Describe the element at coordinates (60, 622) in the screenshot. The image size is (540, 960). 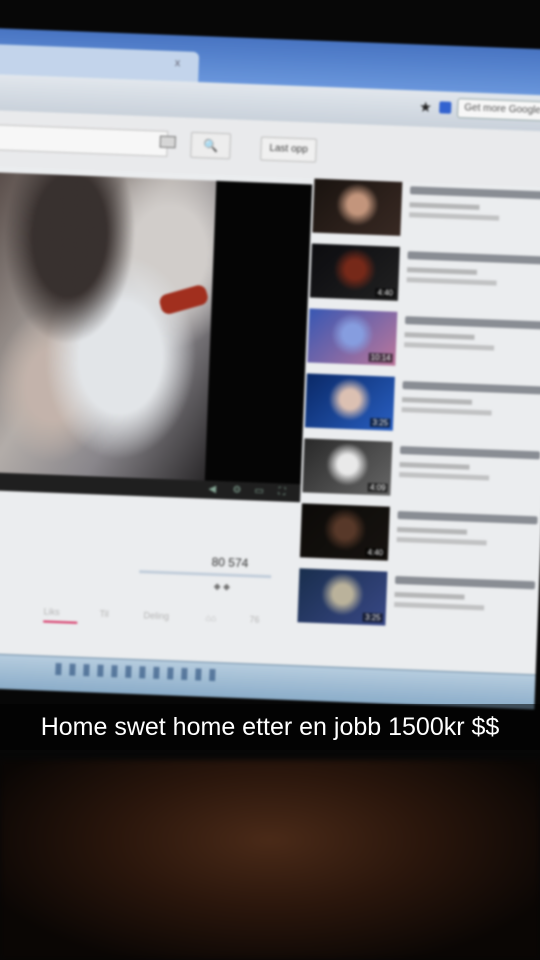
I see `active-tab-underline` at that location.